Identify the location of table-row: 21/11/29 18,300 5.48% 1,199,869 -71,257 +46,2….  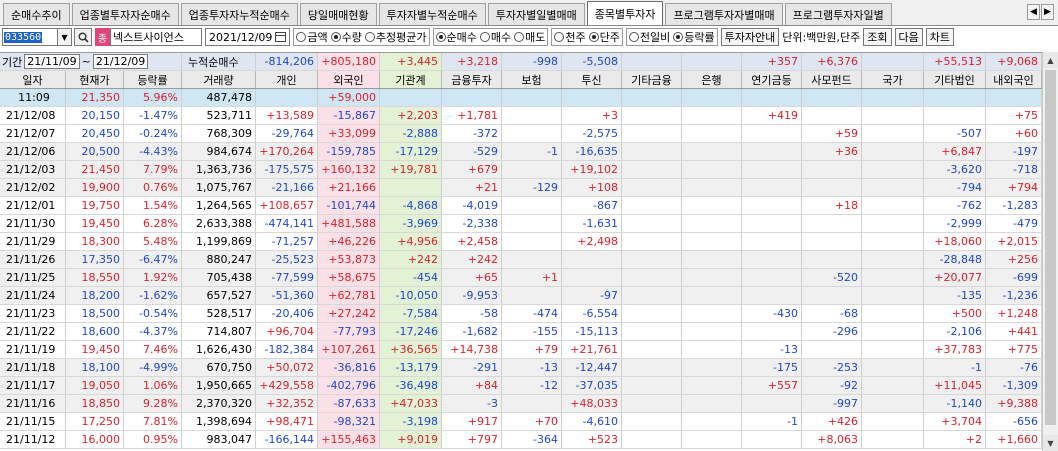
(521, 242).